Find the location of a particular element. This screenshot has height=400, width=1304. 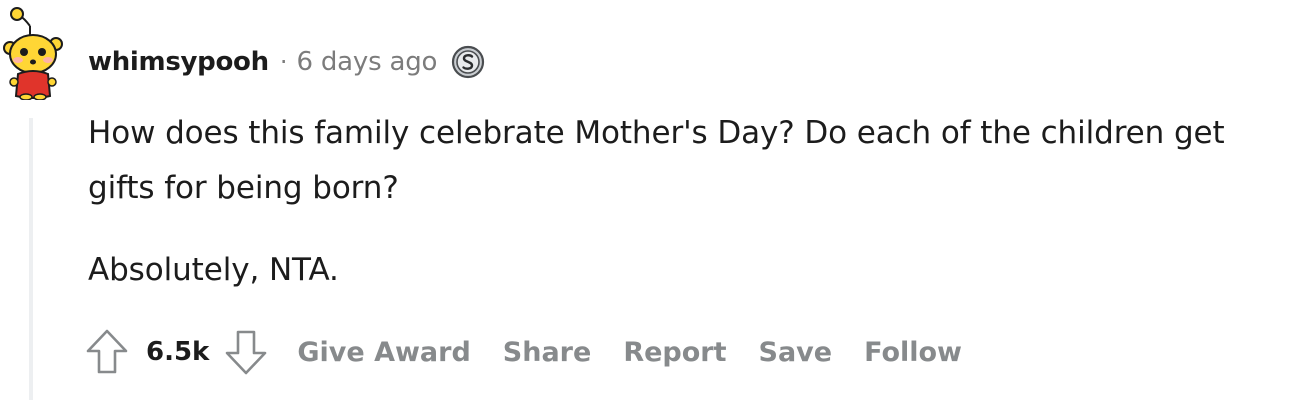

follow-button: Follow is located at coordinates (913, 352).